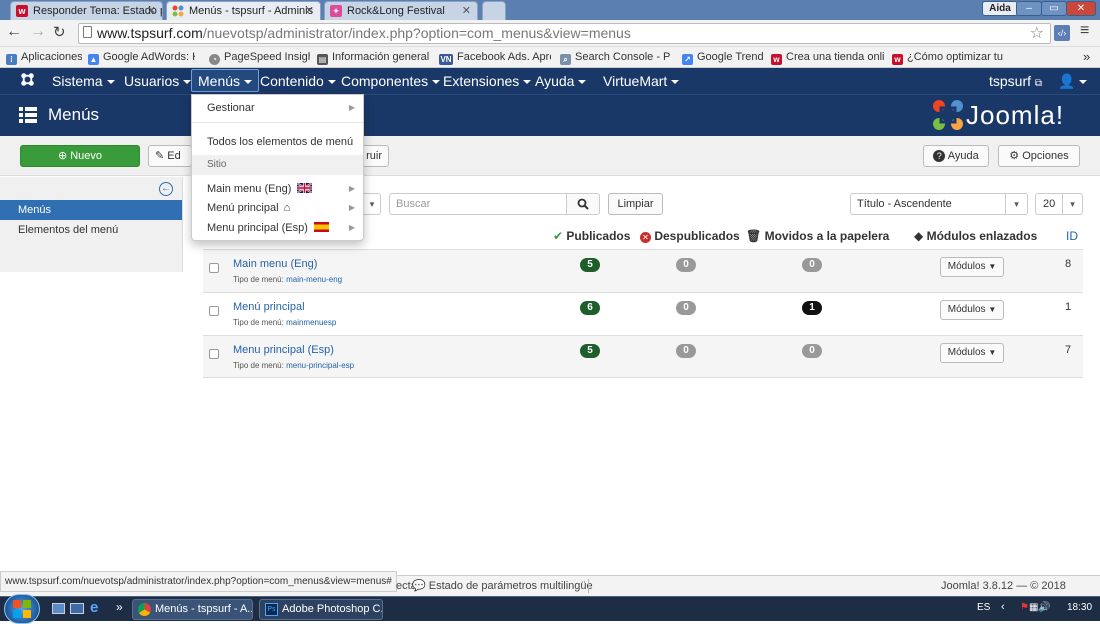  What do you see at coordinates (591, 236) in the screenshot?
I see `col-published: ✔ Publicados` at bounding box center [591, 236].